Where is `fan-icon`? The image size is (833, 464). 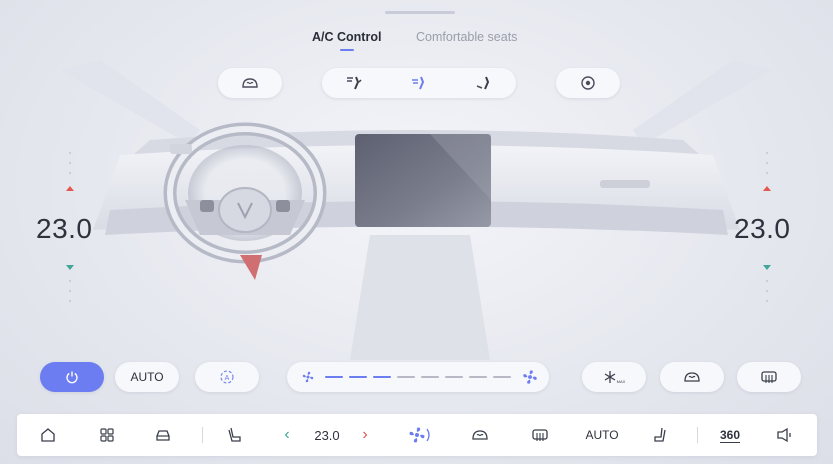 fan-icon is located at coordinates (419, 435).